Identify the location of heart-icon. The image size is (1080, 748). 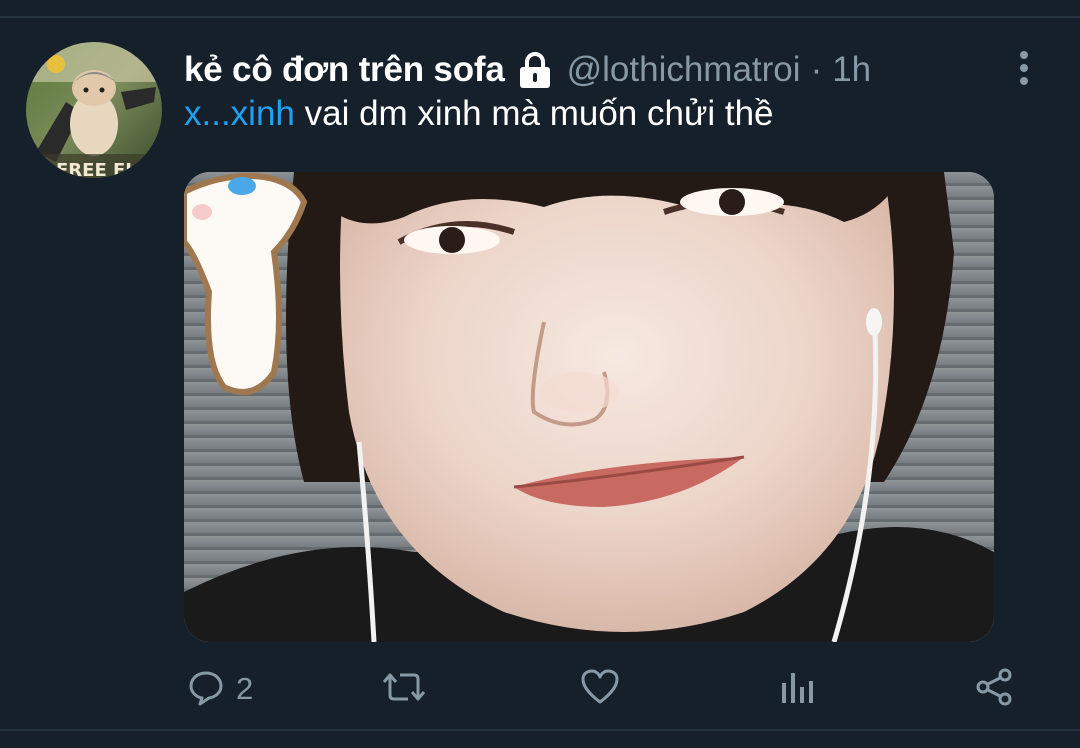
(600, 689).